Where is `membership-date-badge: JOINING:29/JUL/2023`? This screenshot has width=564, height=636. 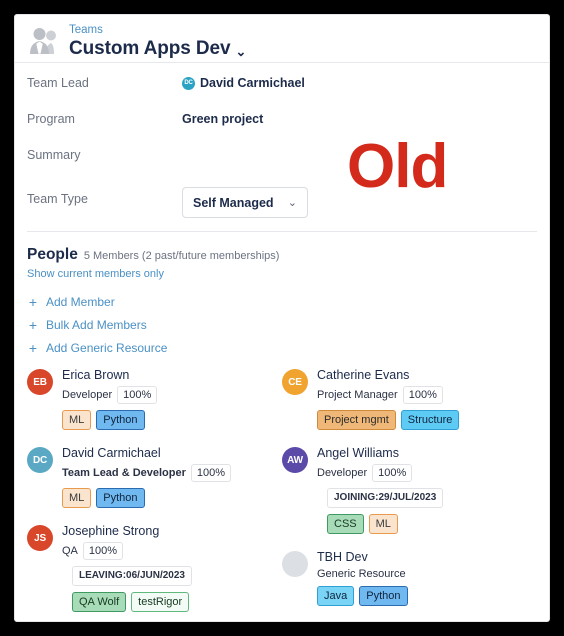
membership-date-badge: JOINING:29/JUL/2023 is located at coordinates (385, 498).